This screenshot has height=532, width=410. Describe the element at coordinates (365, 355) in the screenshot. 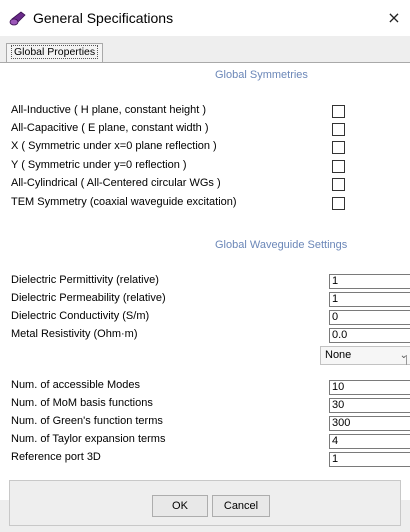

I see `resistivity-units-select: None ⌄` at that location.